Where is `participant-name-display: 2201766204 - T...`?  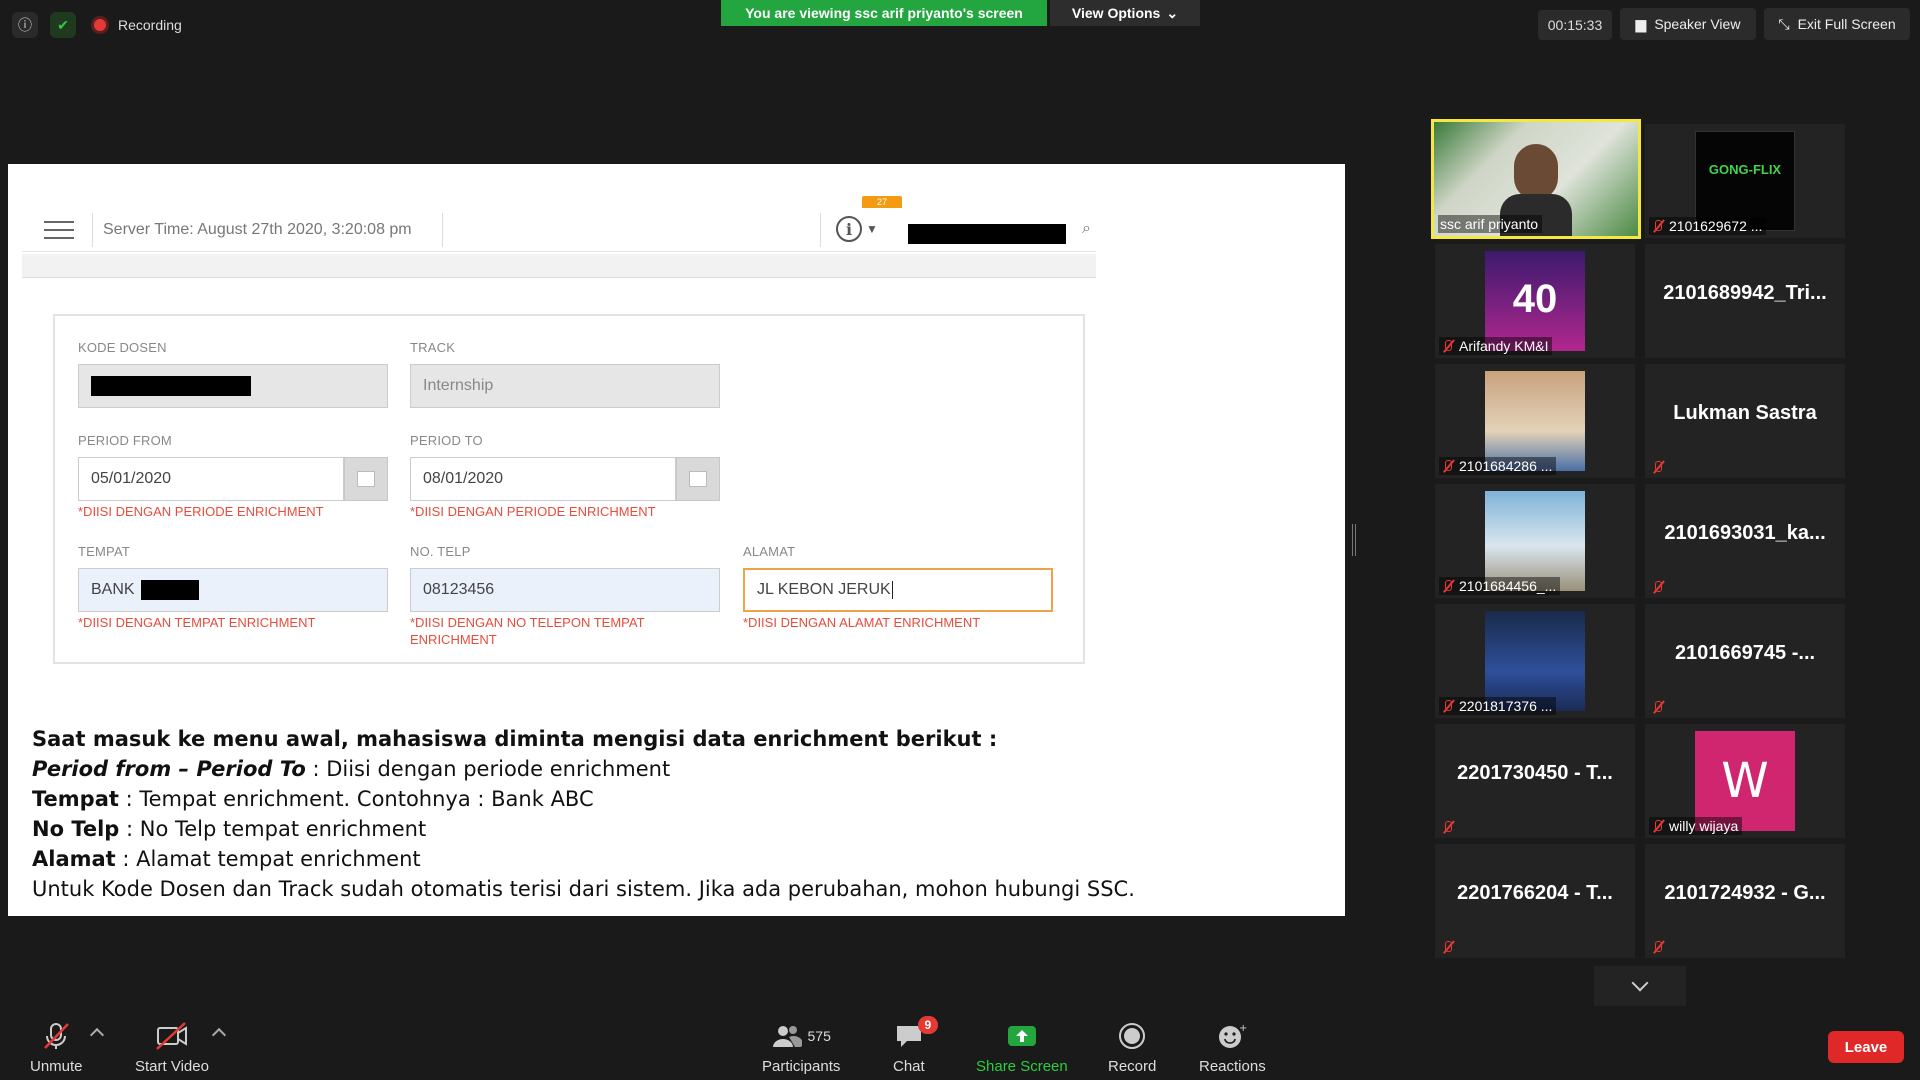
participant-name-display: 2201766204 - T... is located at coordinates (1535, 893).